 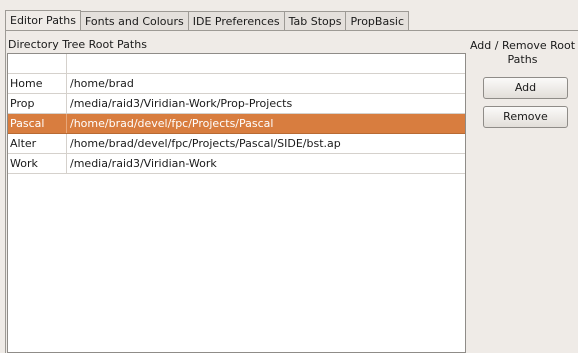 I want to click on tab-editor-paths: Editor Paths, so click(x=43, y=20).